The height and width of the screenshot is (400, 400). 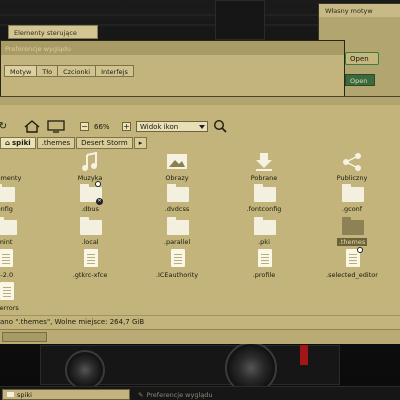 I want to click on file-label: .local, so click(x=90, y=242).